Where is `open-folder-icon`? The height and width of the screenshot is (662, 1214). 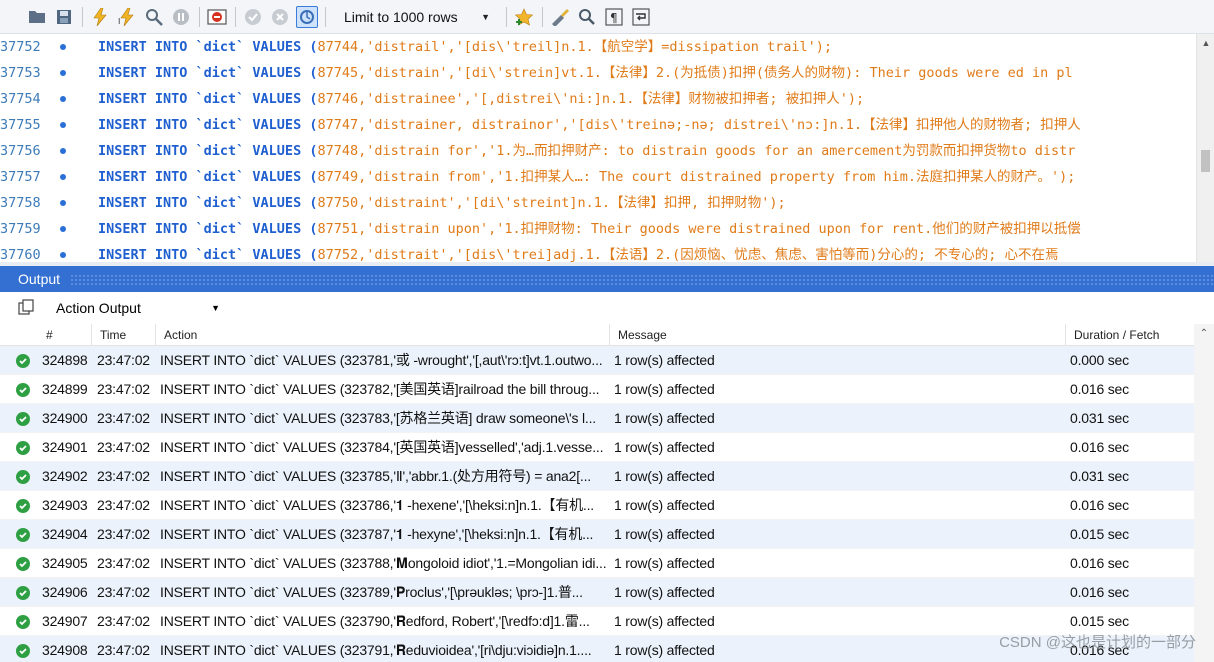 open-folder-icon is located at coordinates (37, 17).